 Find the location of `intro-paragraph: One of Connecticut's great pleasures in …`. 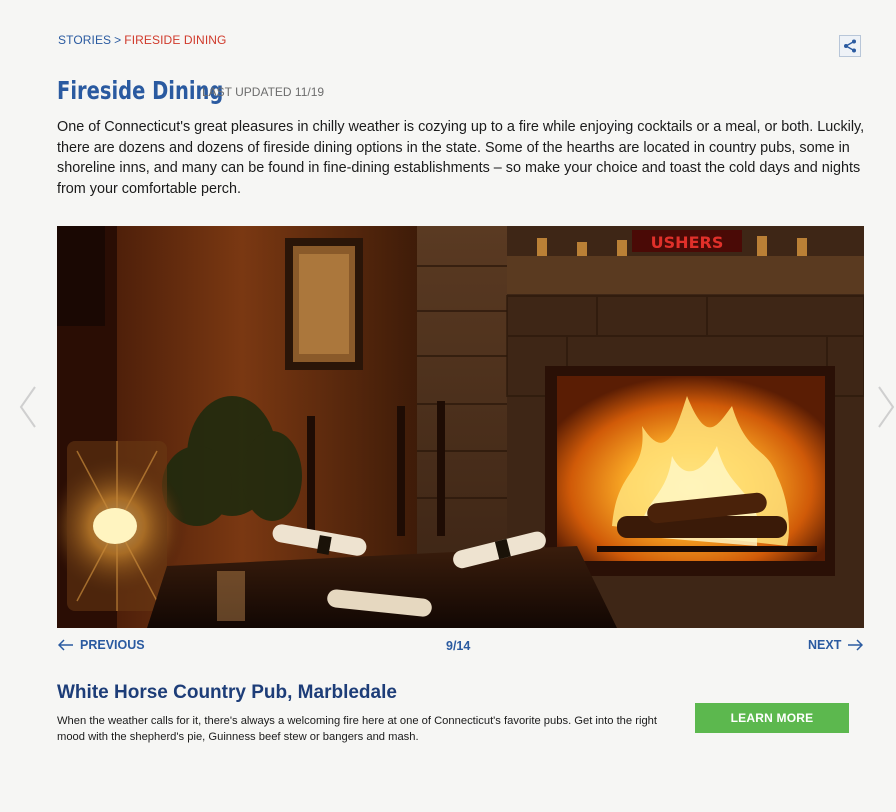

intro-paragraph: One of Connecticut's great pleasures in … is located at coordinates (461, 158).